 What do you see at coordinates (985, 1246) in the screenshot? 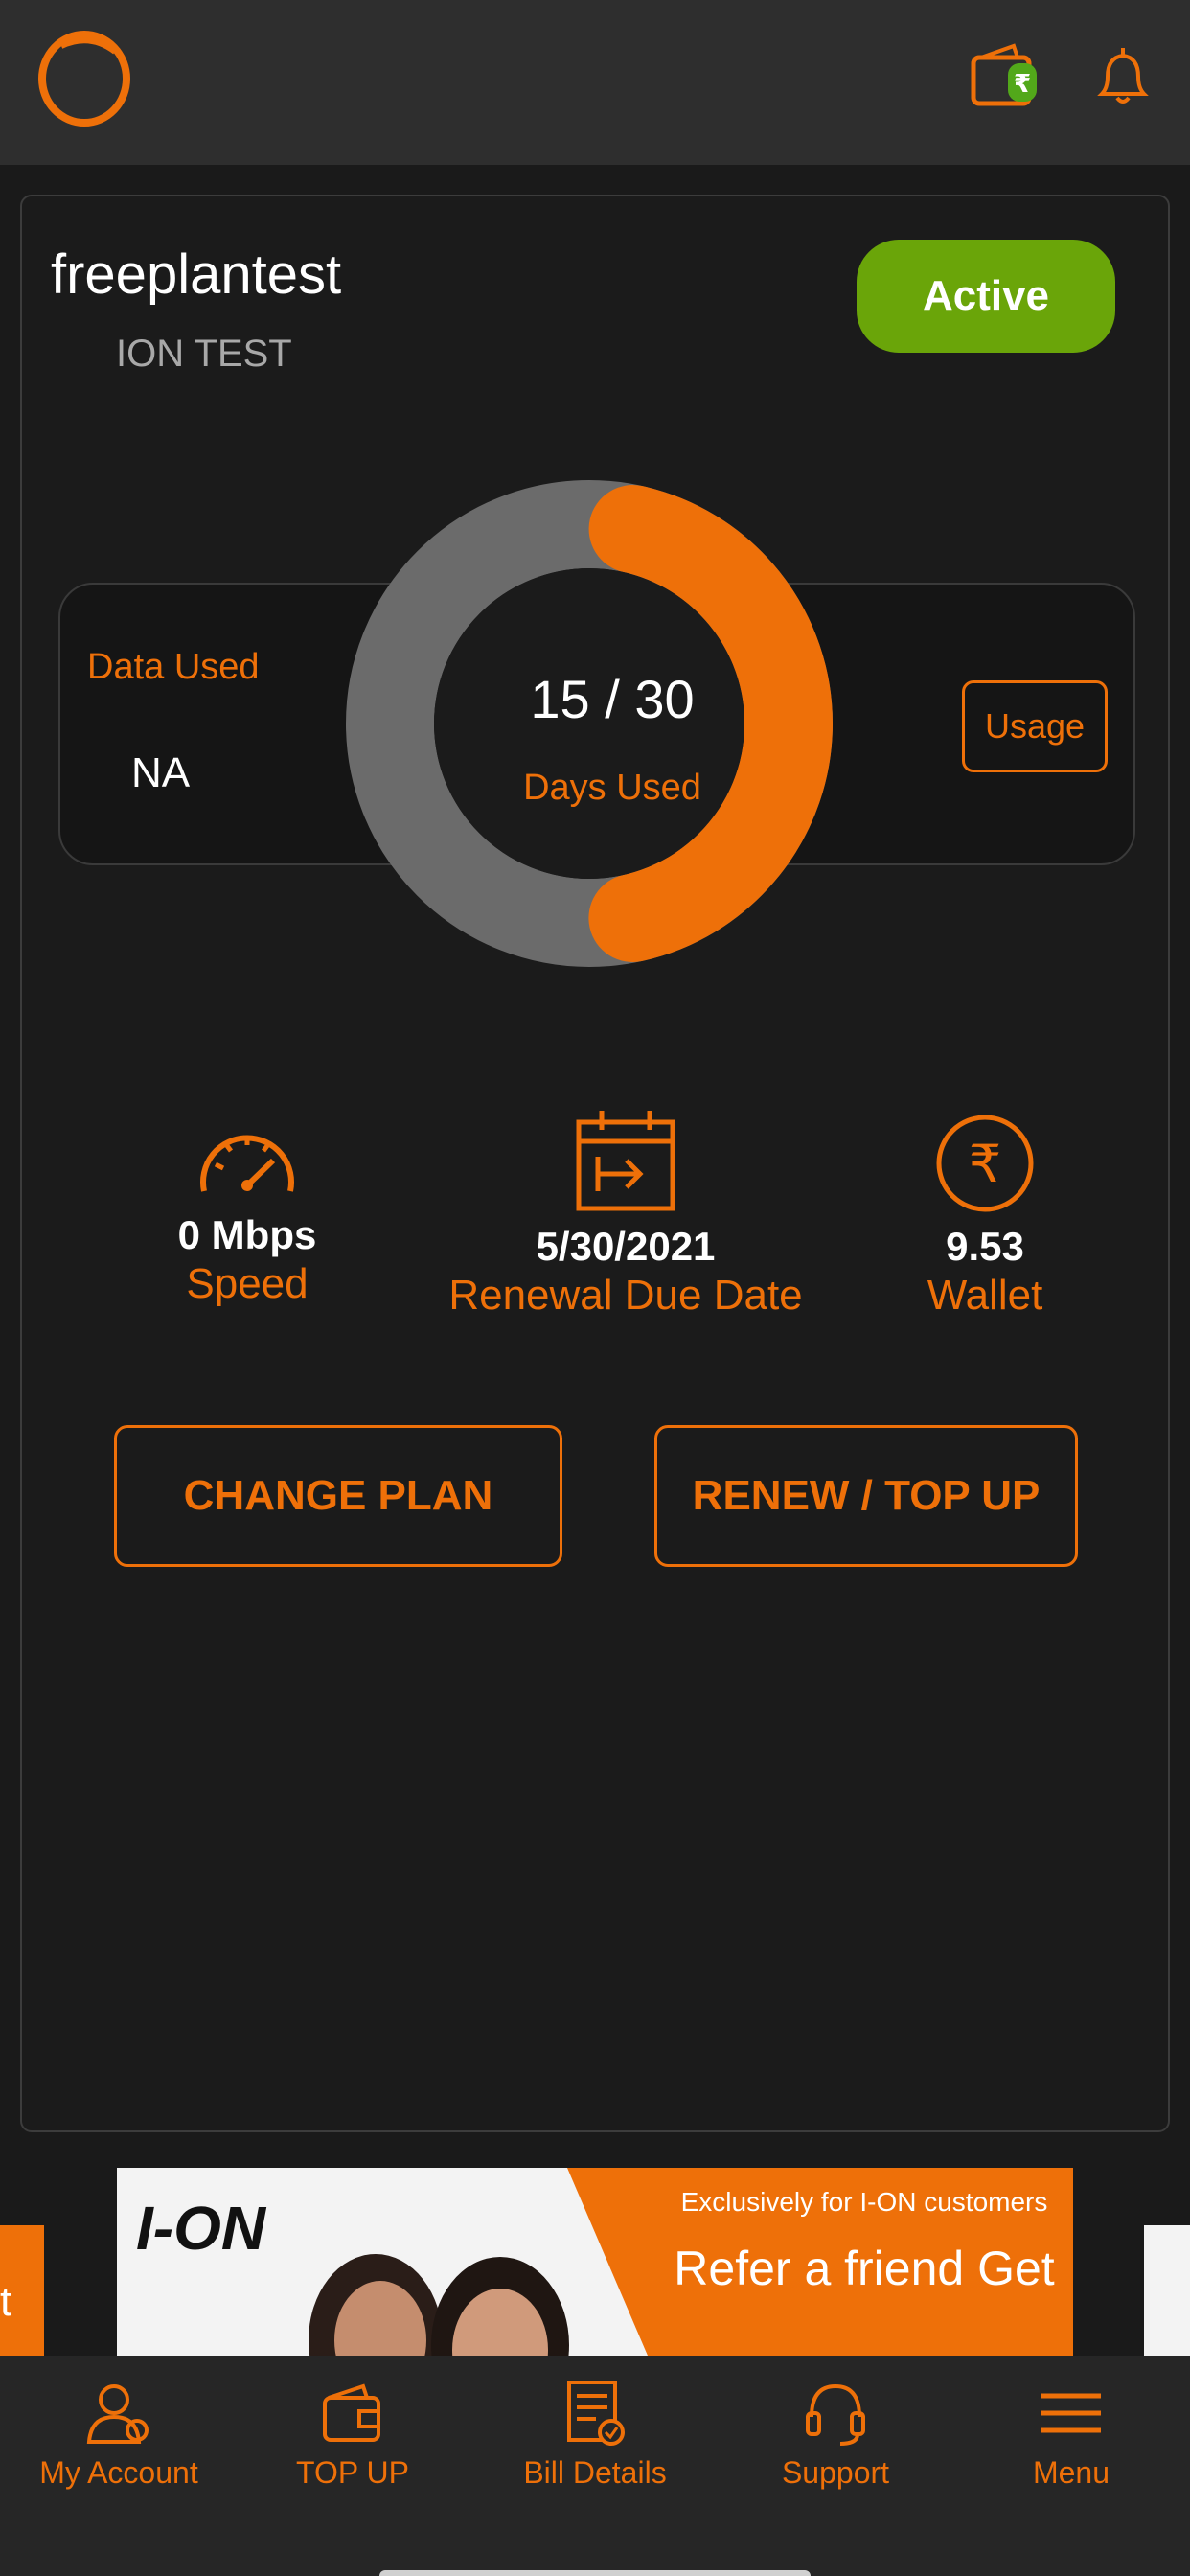
I see `wallet-value: 9.53` at bounding box center [985, 1246].